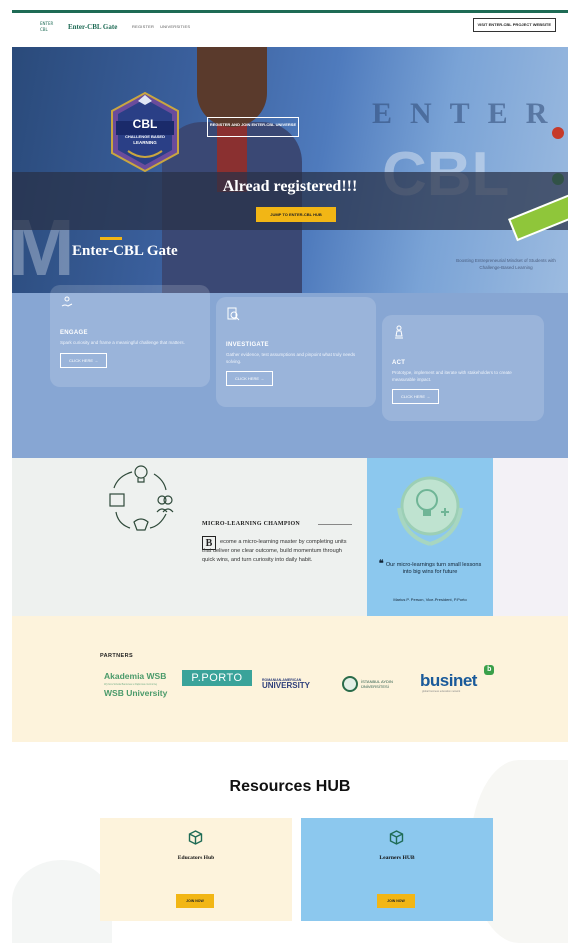 Image resolution: width=568 pixels, height=943 pixels. I want to click on hub-name: Learners HUB, so click(397, 858).